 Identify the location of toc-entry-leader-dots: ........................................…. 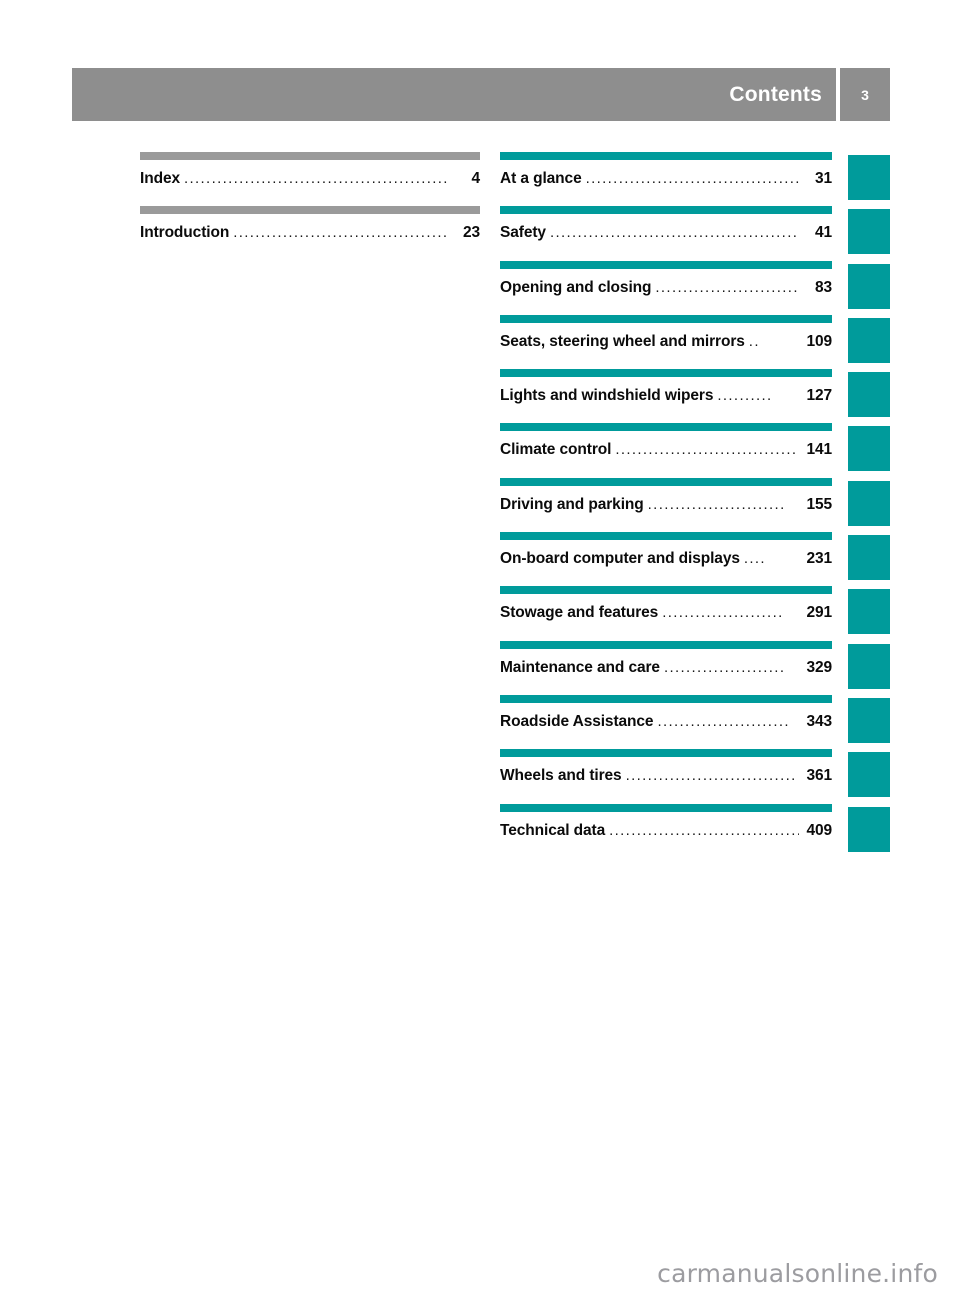
(674, 233).